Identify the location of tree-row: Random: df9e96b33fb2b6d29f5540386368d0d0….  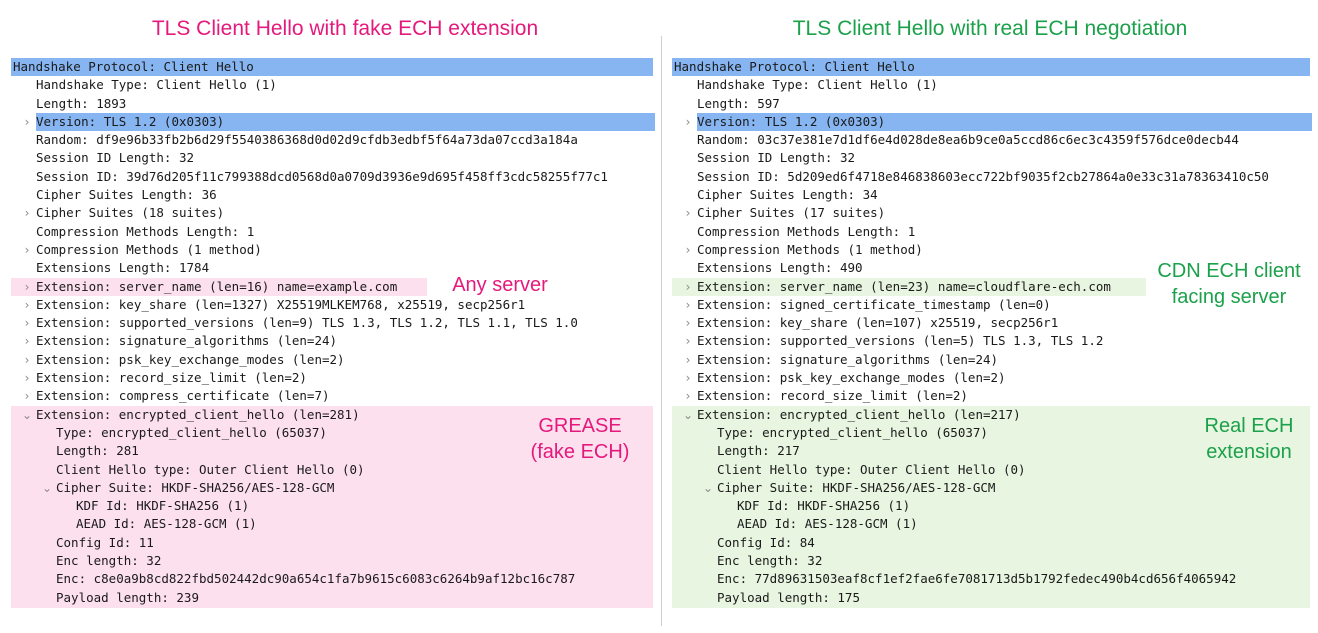
(332, 140).